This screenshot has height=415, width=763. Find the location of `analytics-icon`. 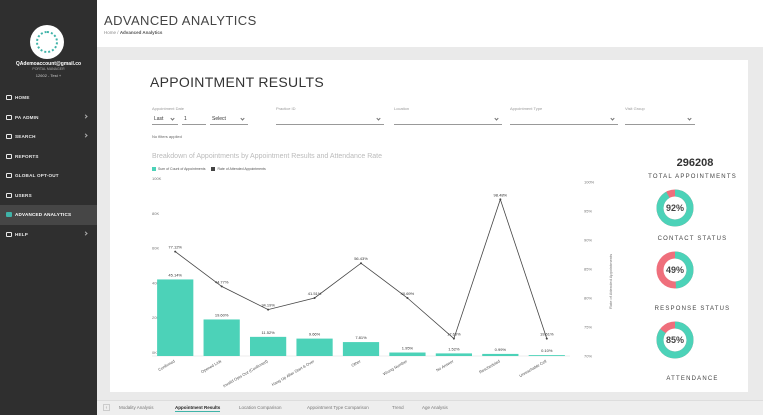

analytics-icon is located at coordinates (9, 215).